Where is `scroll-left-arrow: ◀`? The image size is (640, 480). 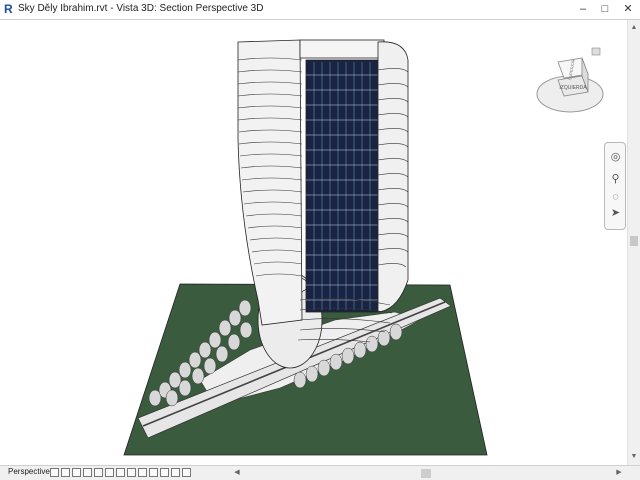
scroll-left-arrow: ◀ is located at coordinates (237, 473).